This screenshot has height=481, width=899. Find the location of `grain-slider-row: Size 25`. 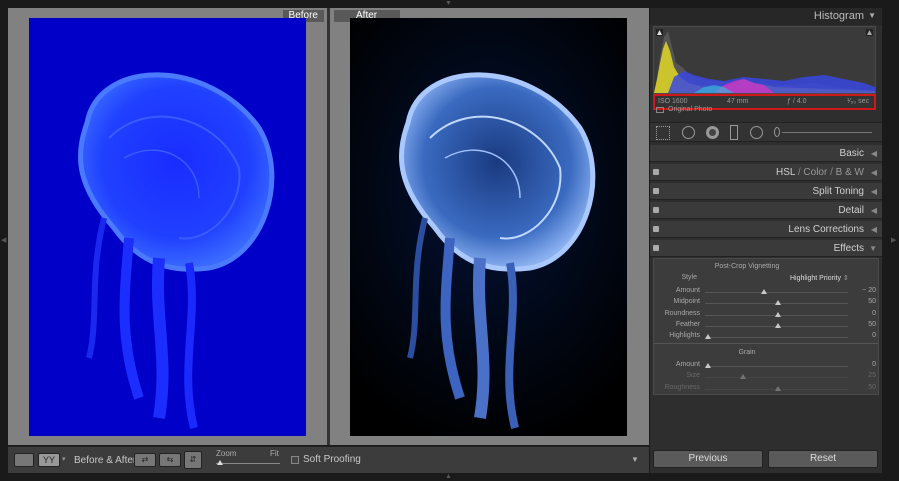

grain-slider-row: Size 25 is located at coordinates (770, 377).